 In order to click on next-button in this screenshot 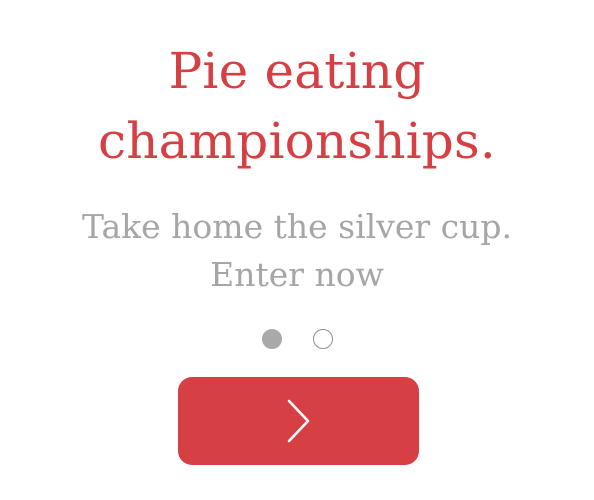, I will do `click(298, 421)`.